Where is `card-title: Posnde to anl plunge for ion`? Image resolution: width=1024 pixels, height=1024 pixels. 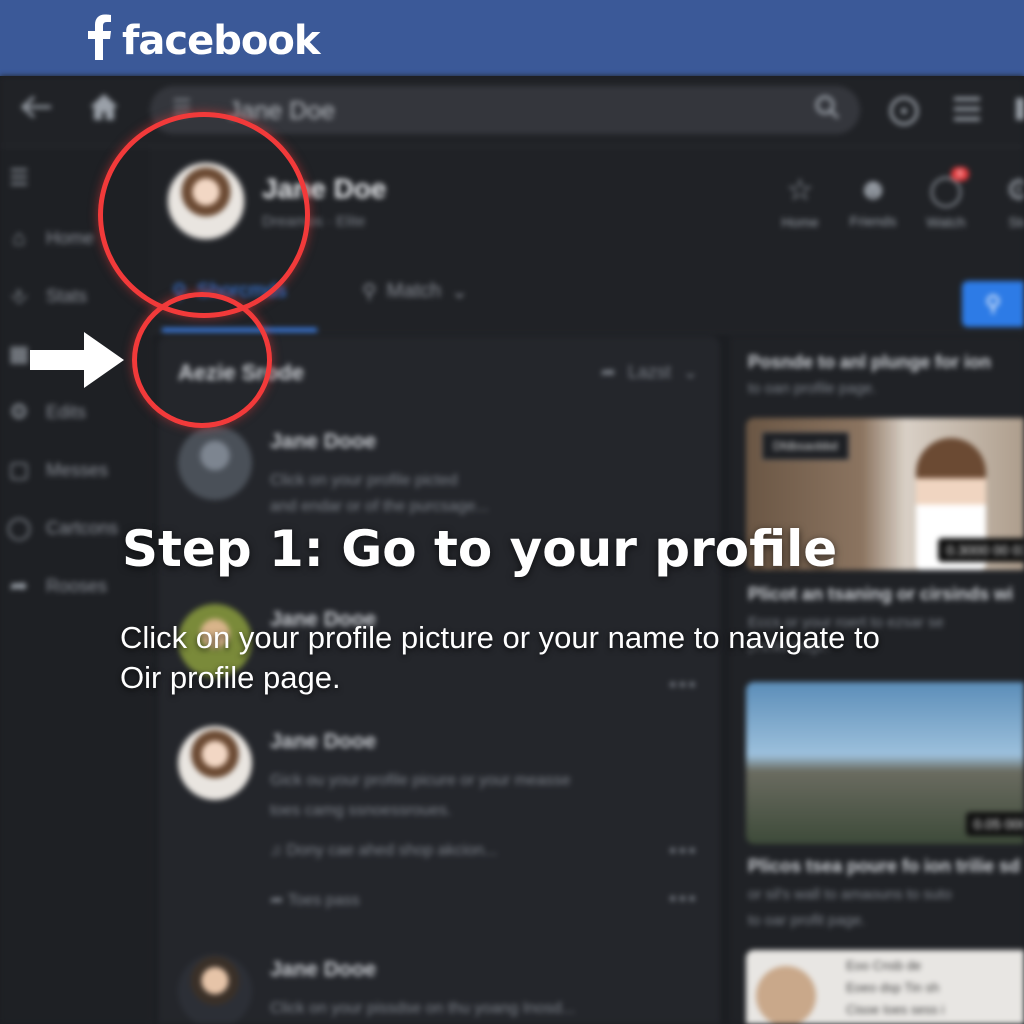
card-title: Posnde to anl plunge for ion is located at coordinates (886, 362).